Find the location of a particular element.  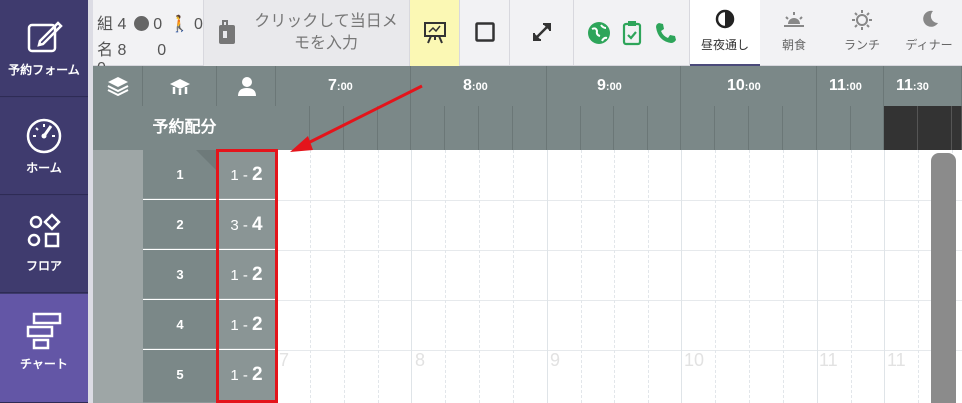

sidebar-item-chart: チャート is located at coordinates (44, 348).